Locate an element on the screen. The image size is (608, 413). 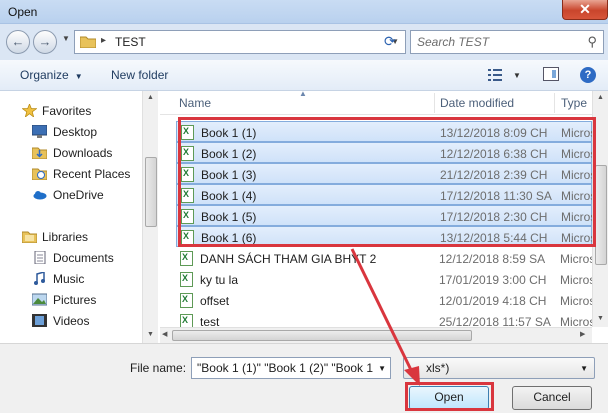
file-name: DANH SÁCH THAM GIA BHYT 2 is located at coordinates (288, 259).